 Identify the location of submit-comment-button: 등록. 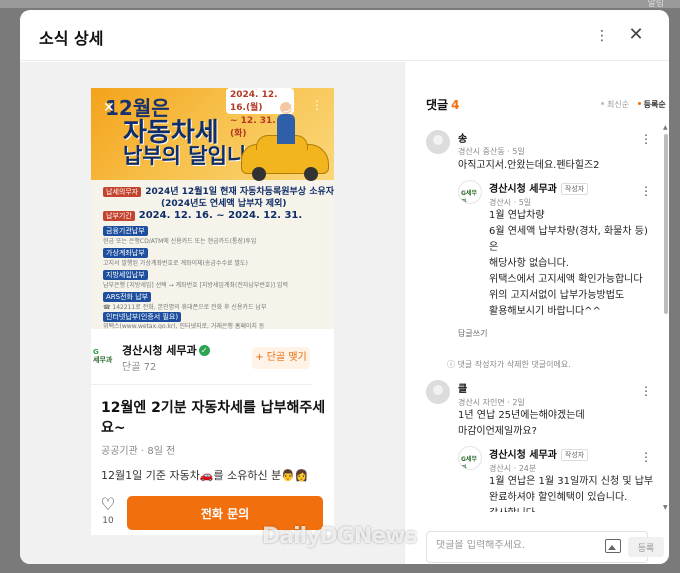
(646, 547).